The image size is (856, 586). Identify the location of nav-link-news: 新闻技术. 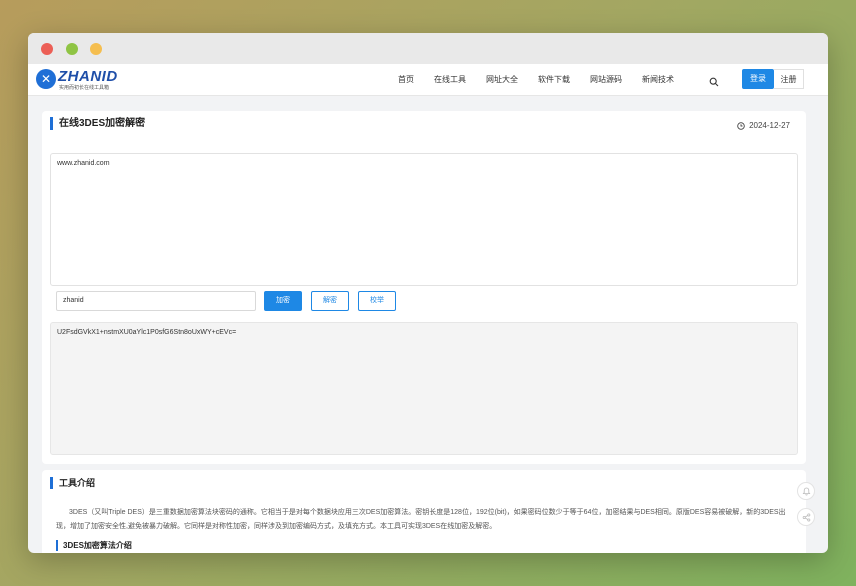
(658, 80).